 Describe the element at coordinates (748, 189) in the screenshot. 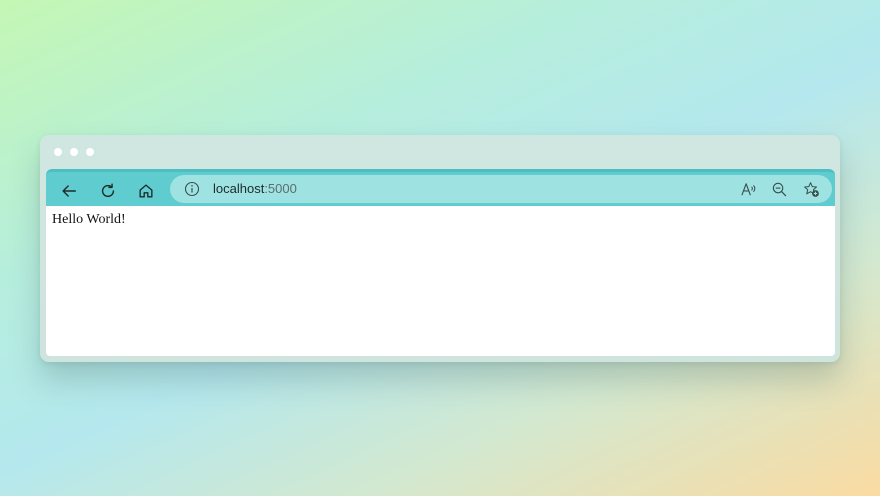

I see `read-aloud-icon` at that location.